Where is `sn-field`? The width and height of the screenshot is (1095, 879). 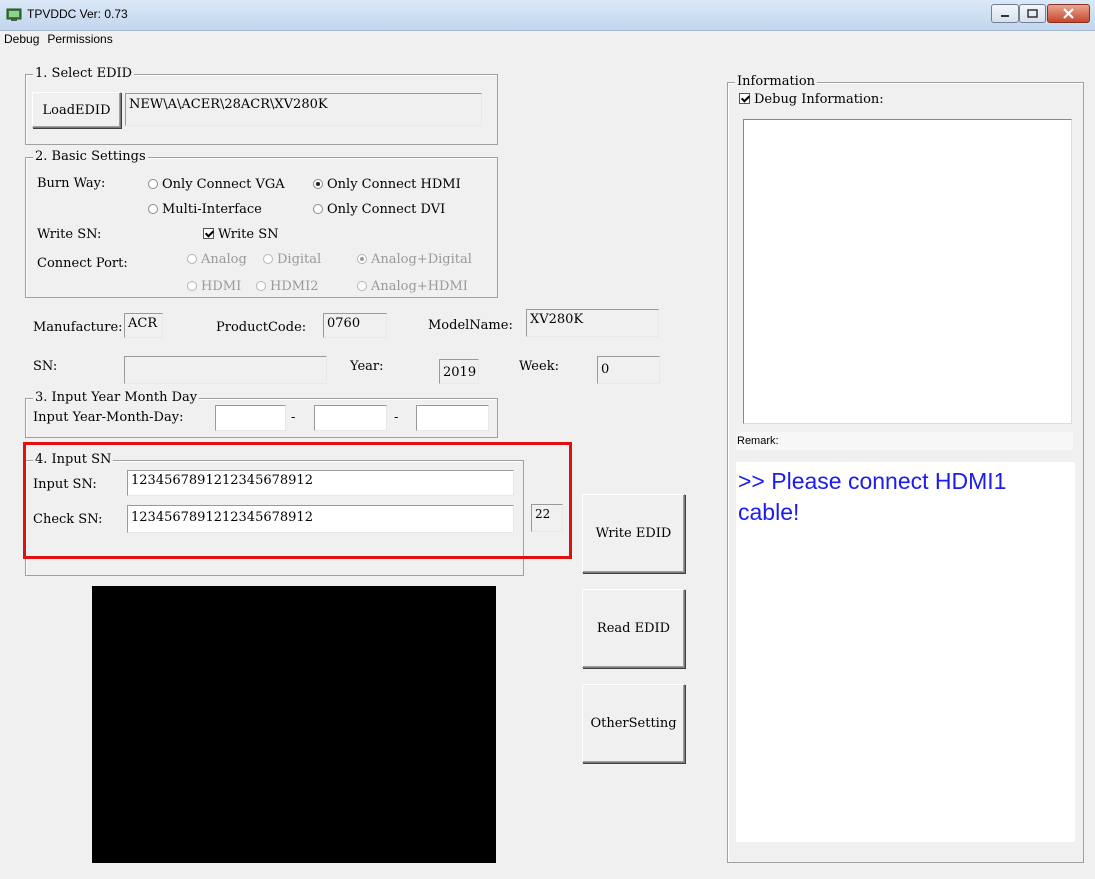
sn-field is located at coordinates (225, 370).